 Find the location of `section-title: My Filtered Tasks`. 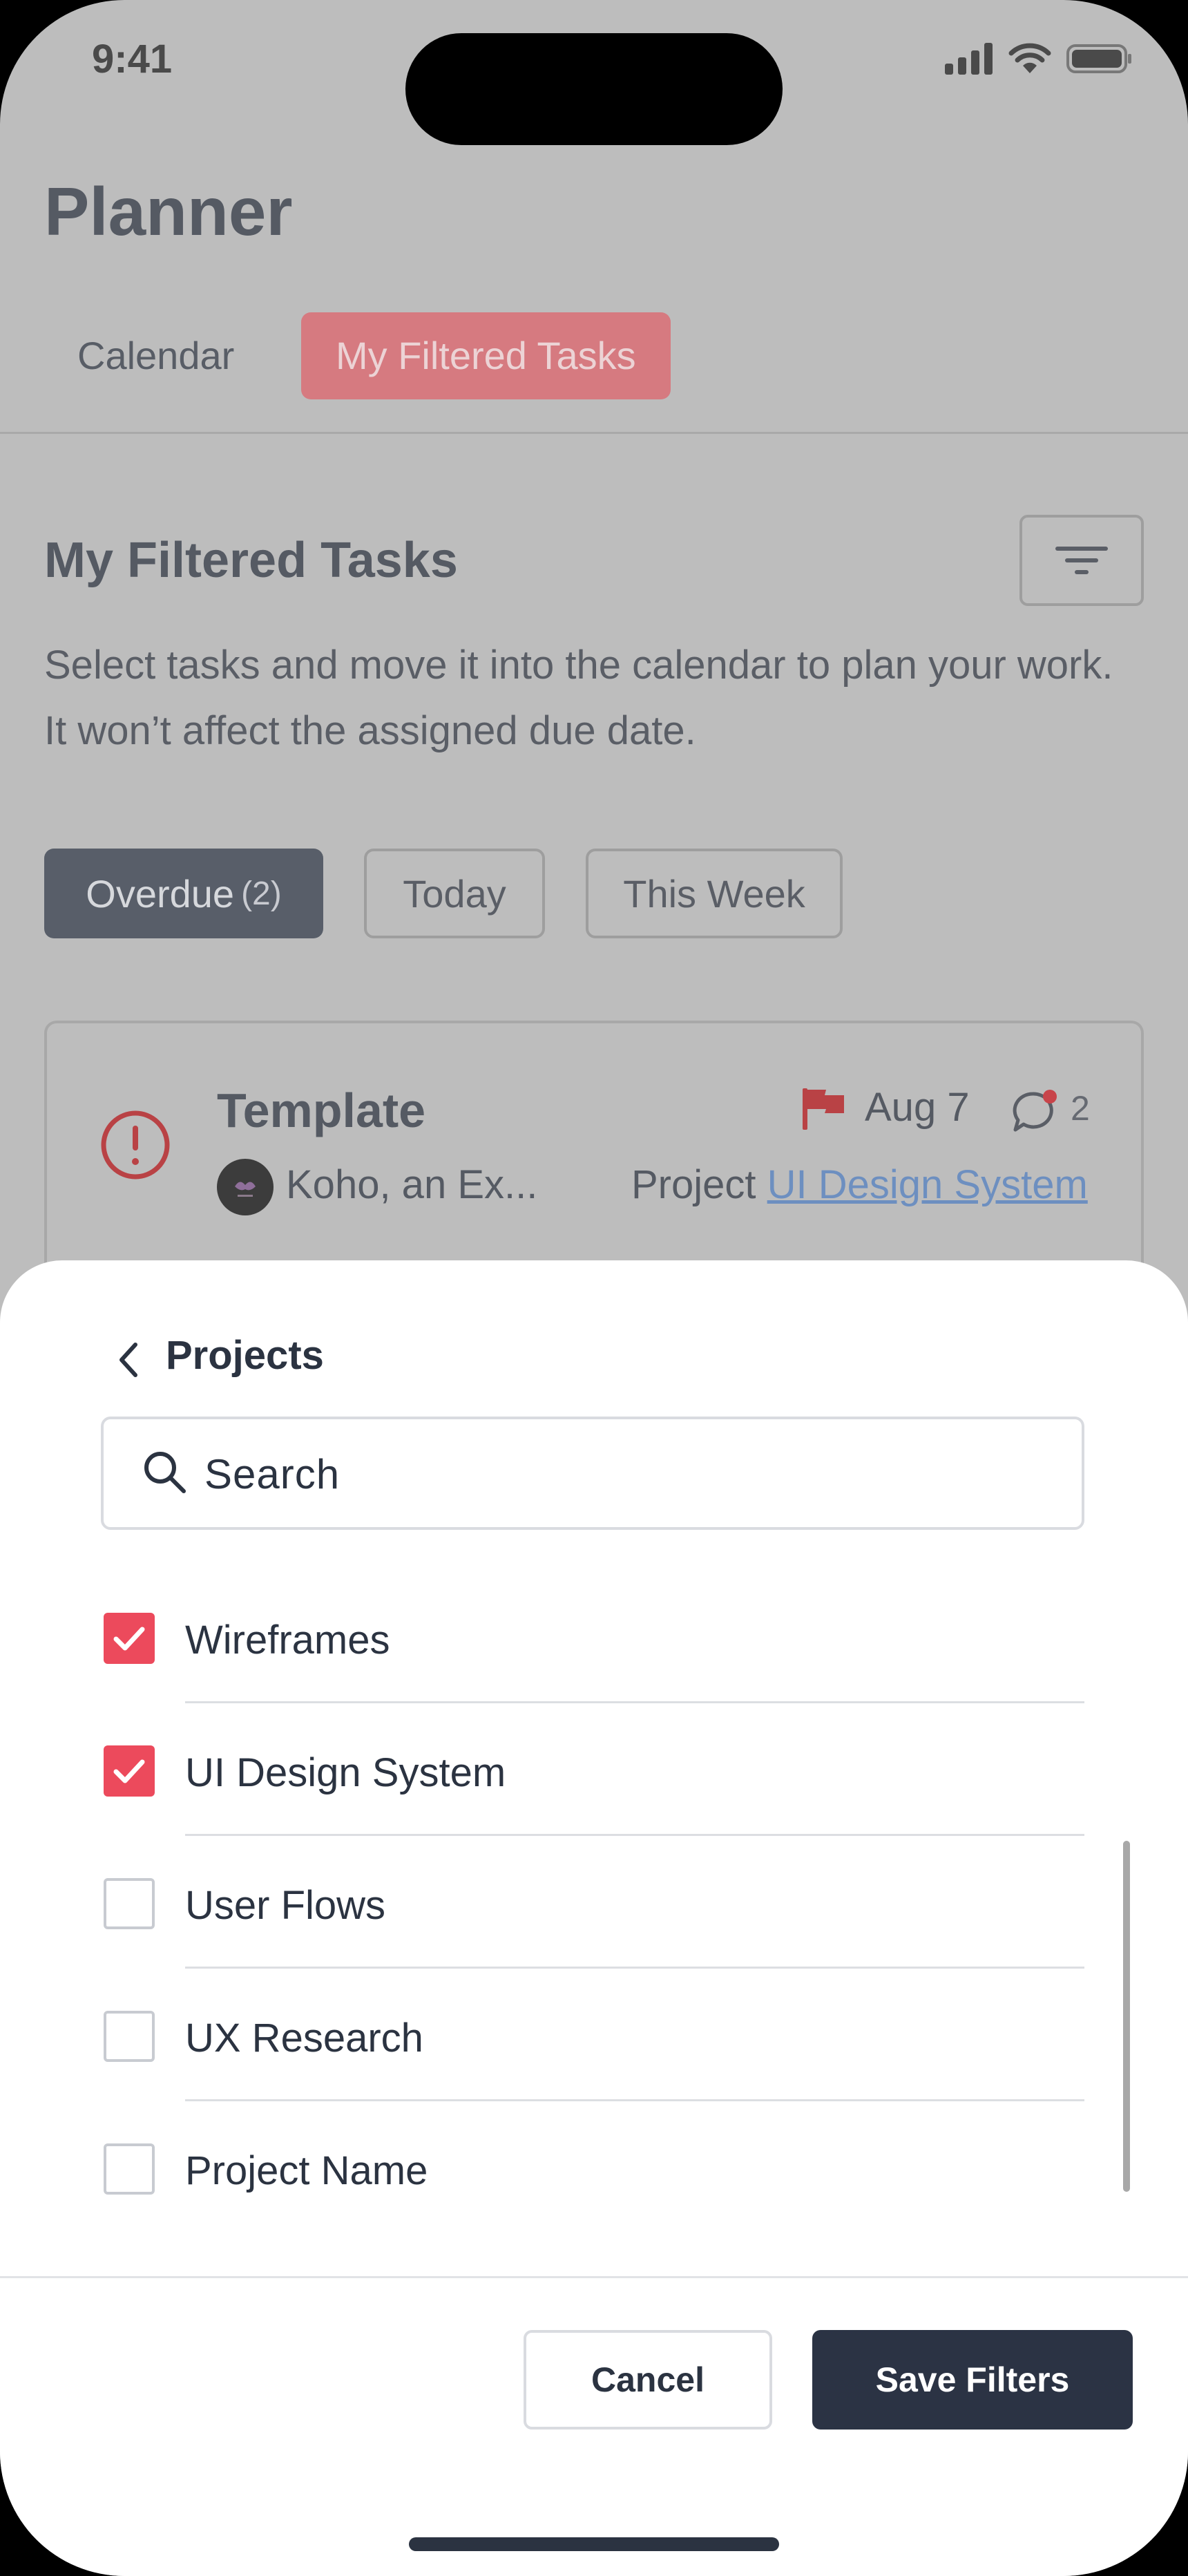

section-title: My Filtered Tasks is located at coordinates (251, 560).